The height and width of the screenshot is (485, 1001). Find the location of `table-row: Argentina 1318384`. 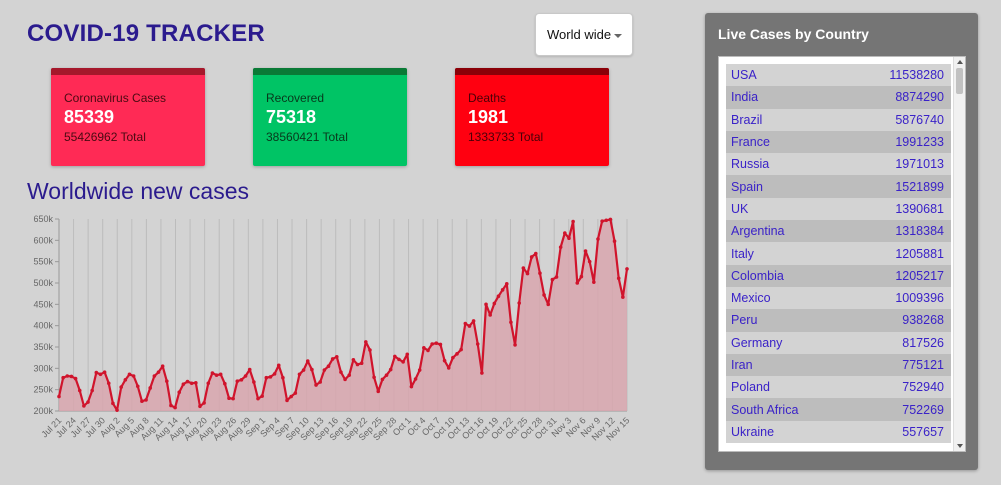

table-row: Argentina 1318384 is located at coordinates (838, 231).